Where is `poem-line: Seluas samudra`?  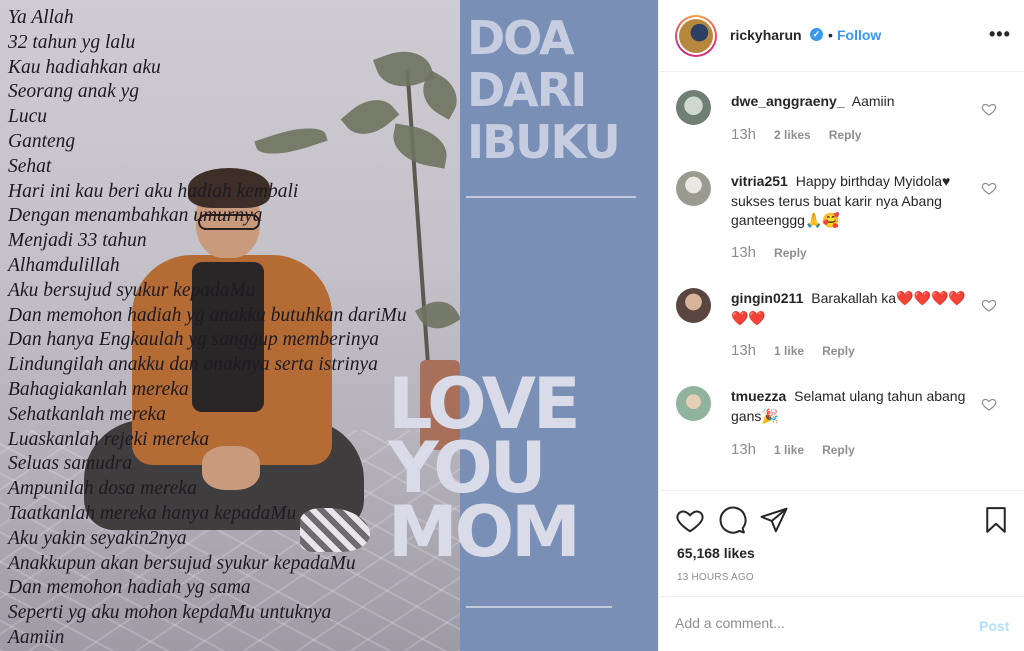
poem-line: Seluas samudra is located at coordinates (70, 464).